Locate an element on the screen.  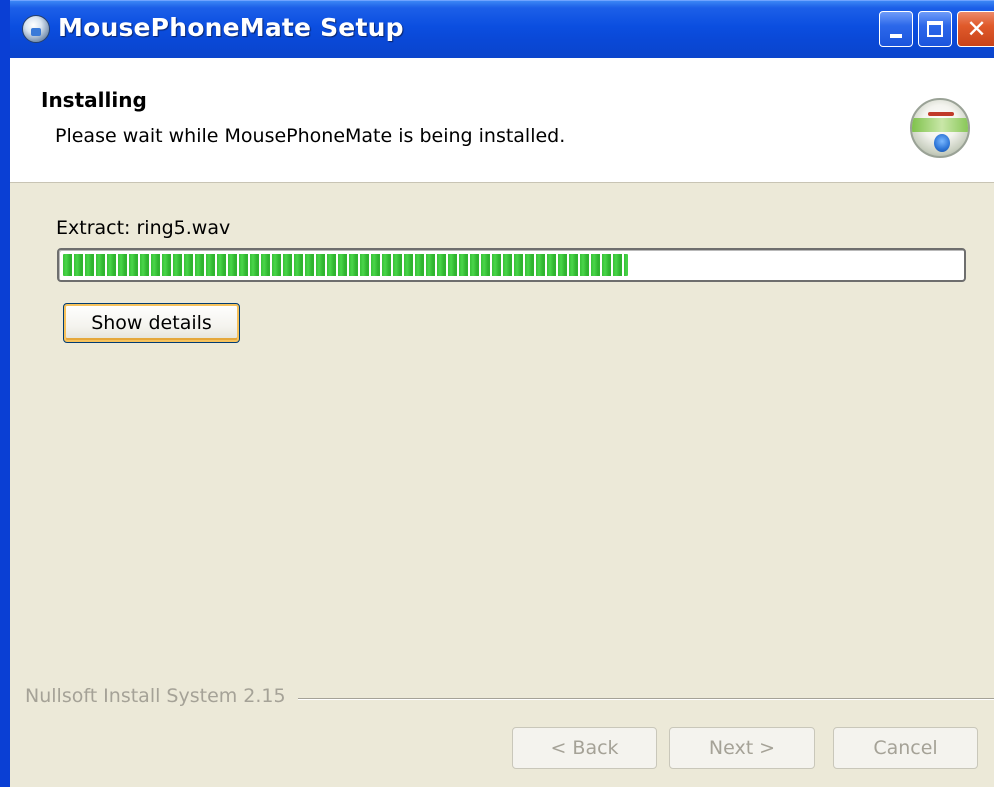
install-progress-bar is located at coordinates (511, 265).